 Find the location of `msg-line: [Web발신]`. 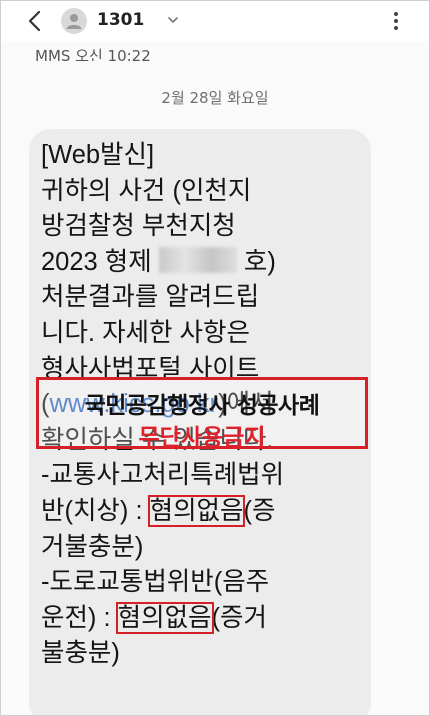

msg-line: [Web발신] is located at coordinates (98, 155).